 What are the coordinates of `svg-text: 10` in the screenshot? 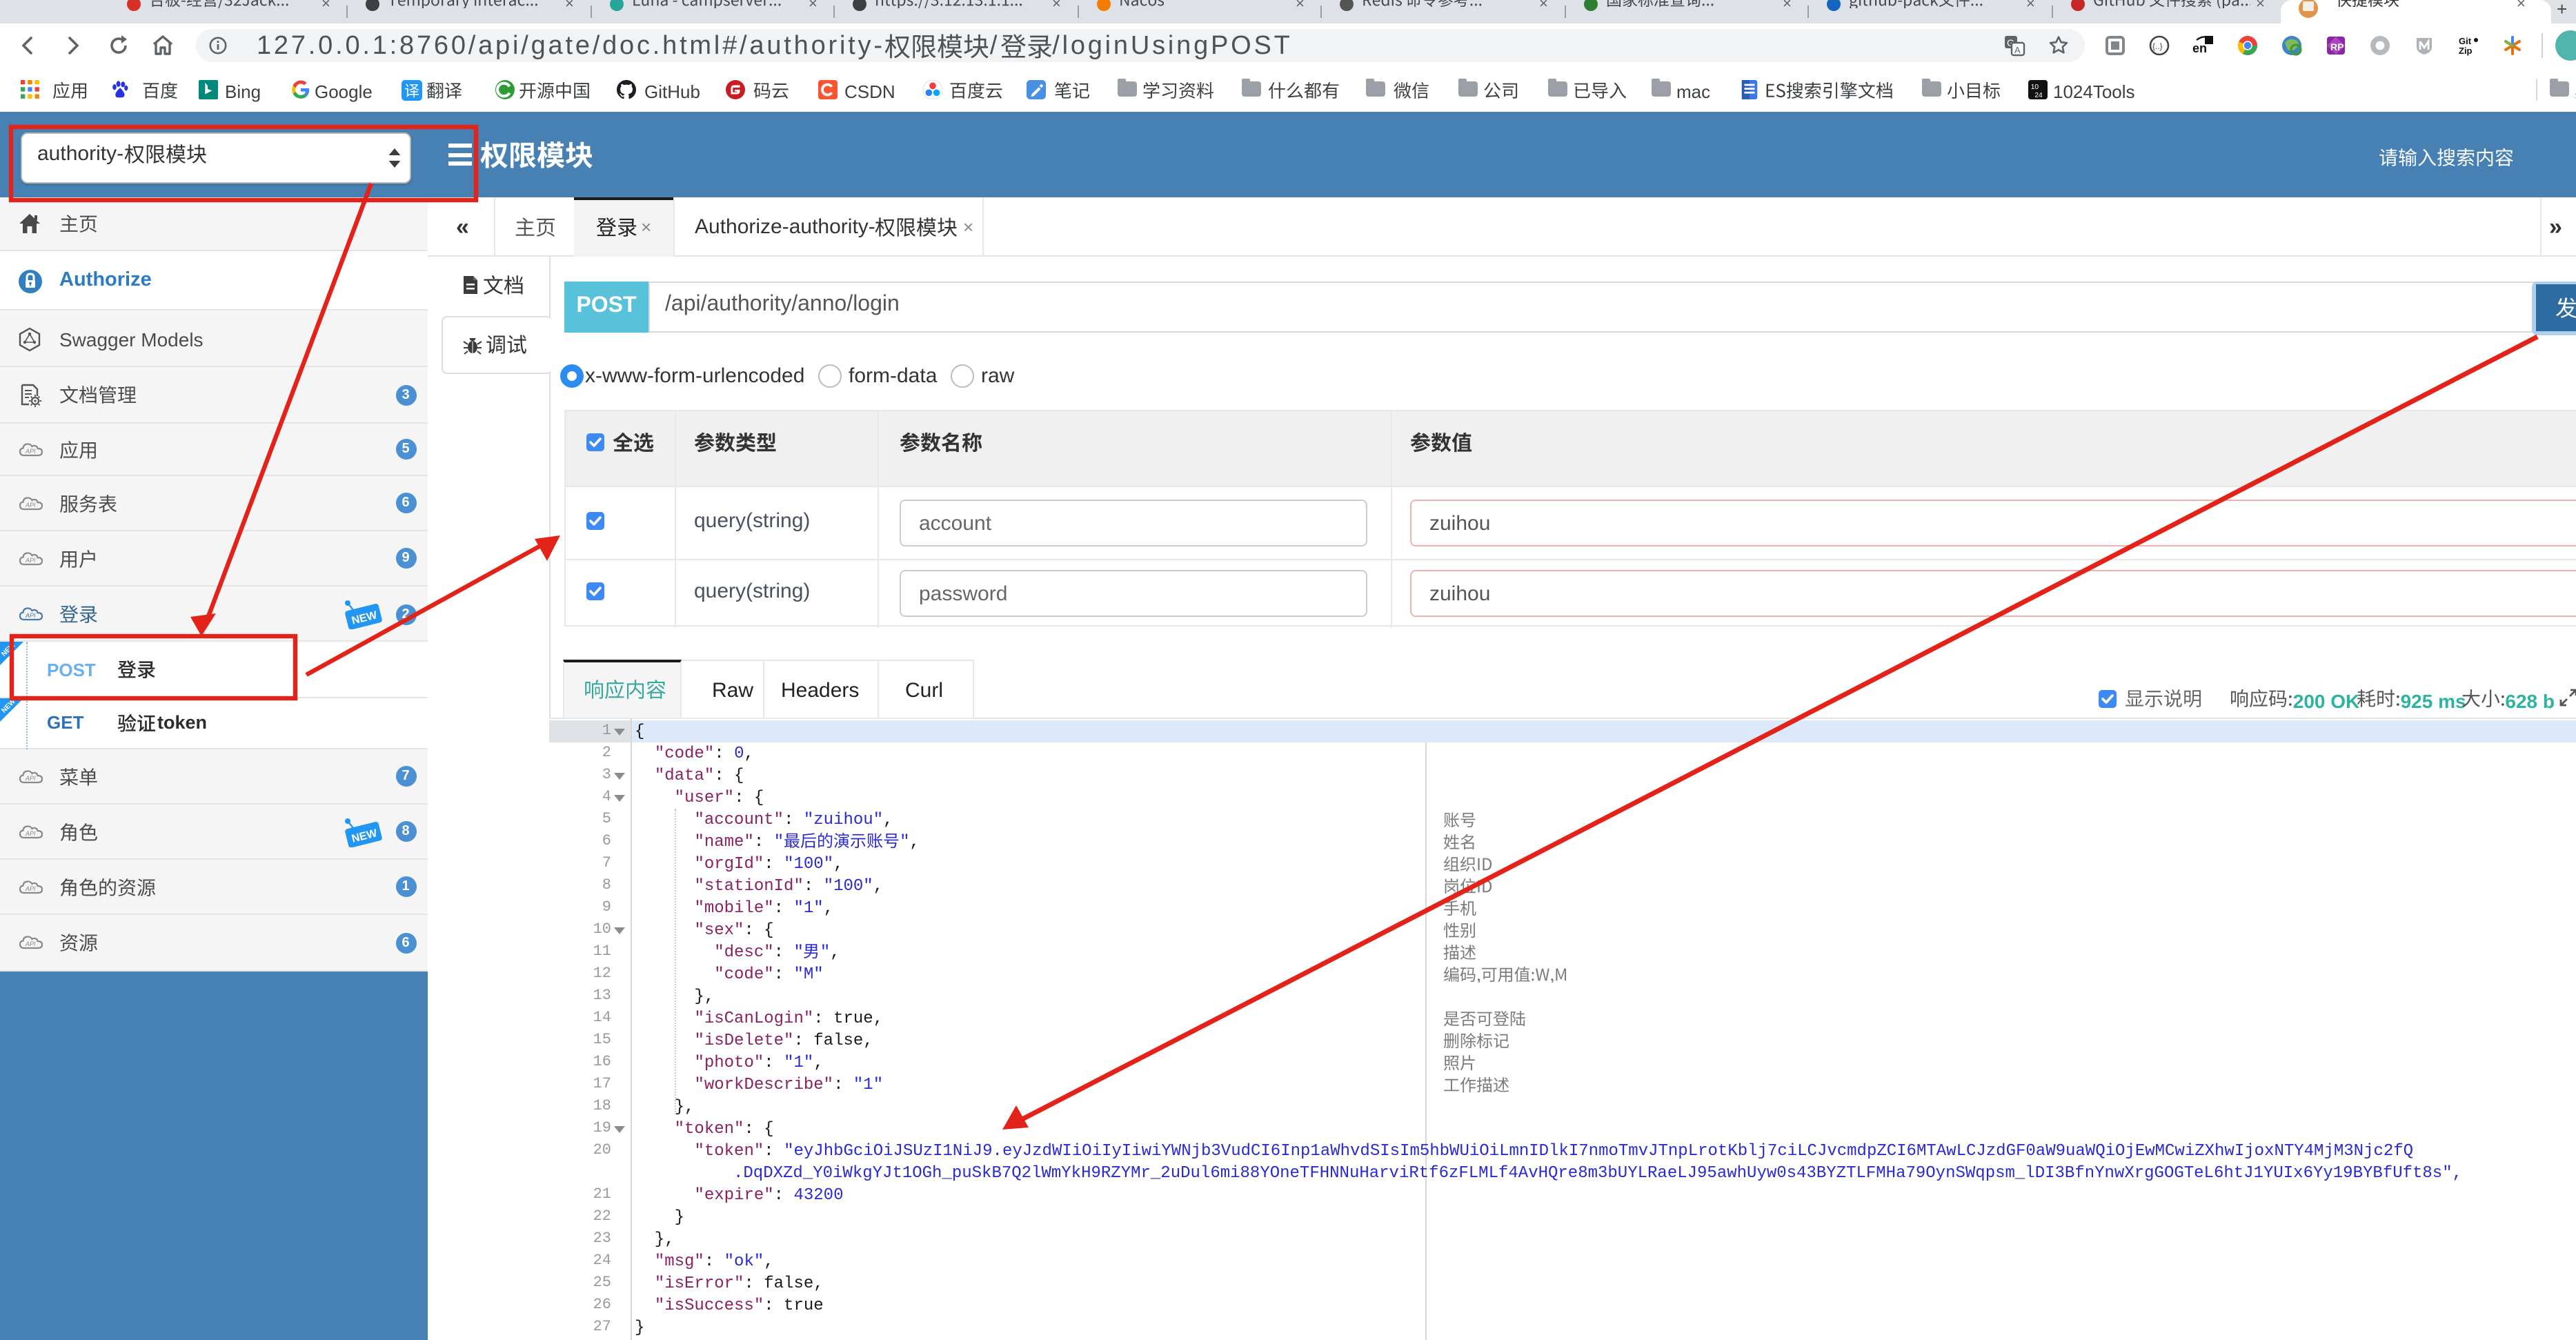 It's located at (2035, 87).